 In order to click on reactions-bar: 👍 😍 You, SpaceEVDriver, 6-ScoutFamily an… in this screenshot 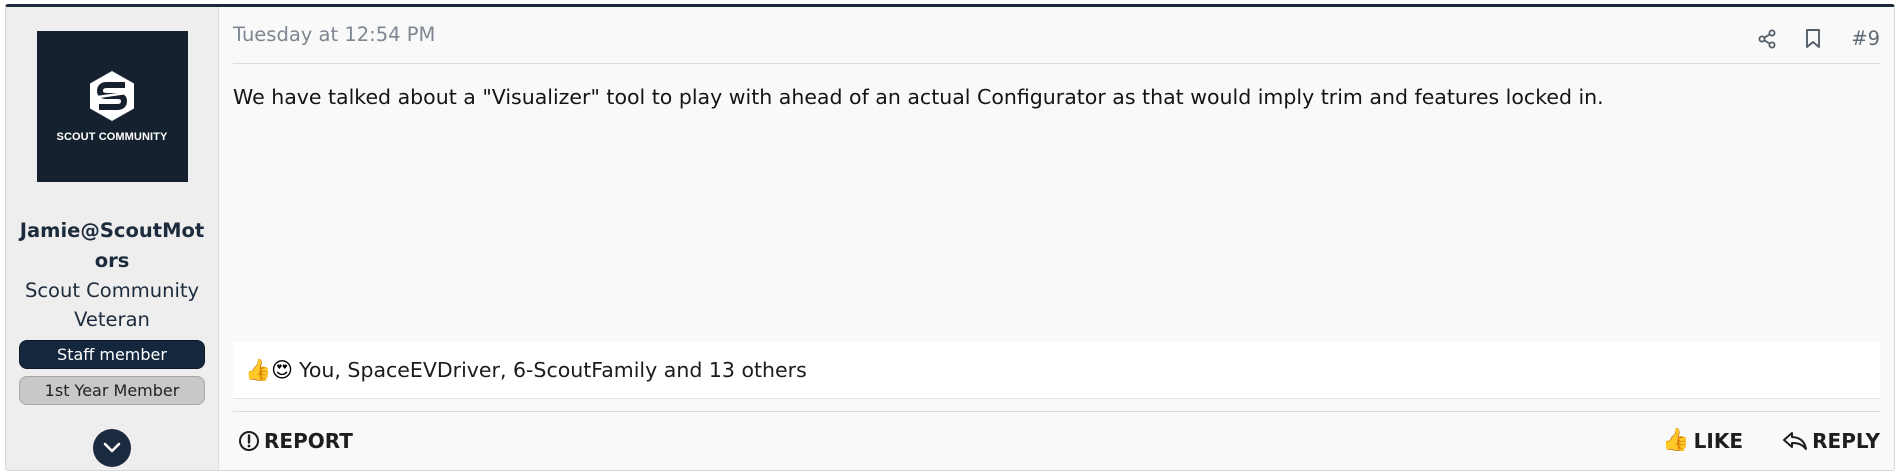, I will do `click(1056, 370)`.